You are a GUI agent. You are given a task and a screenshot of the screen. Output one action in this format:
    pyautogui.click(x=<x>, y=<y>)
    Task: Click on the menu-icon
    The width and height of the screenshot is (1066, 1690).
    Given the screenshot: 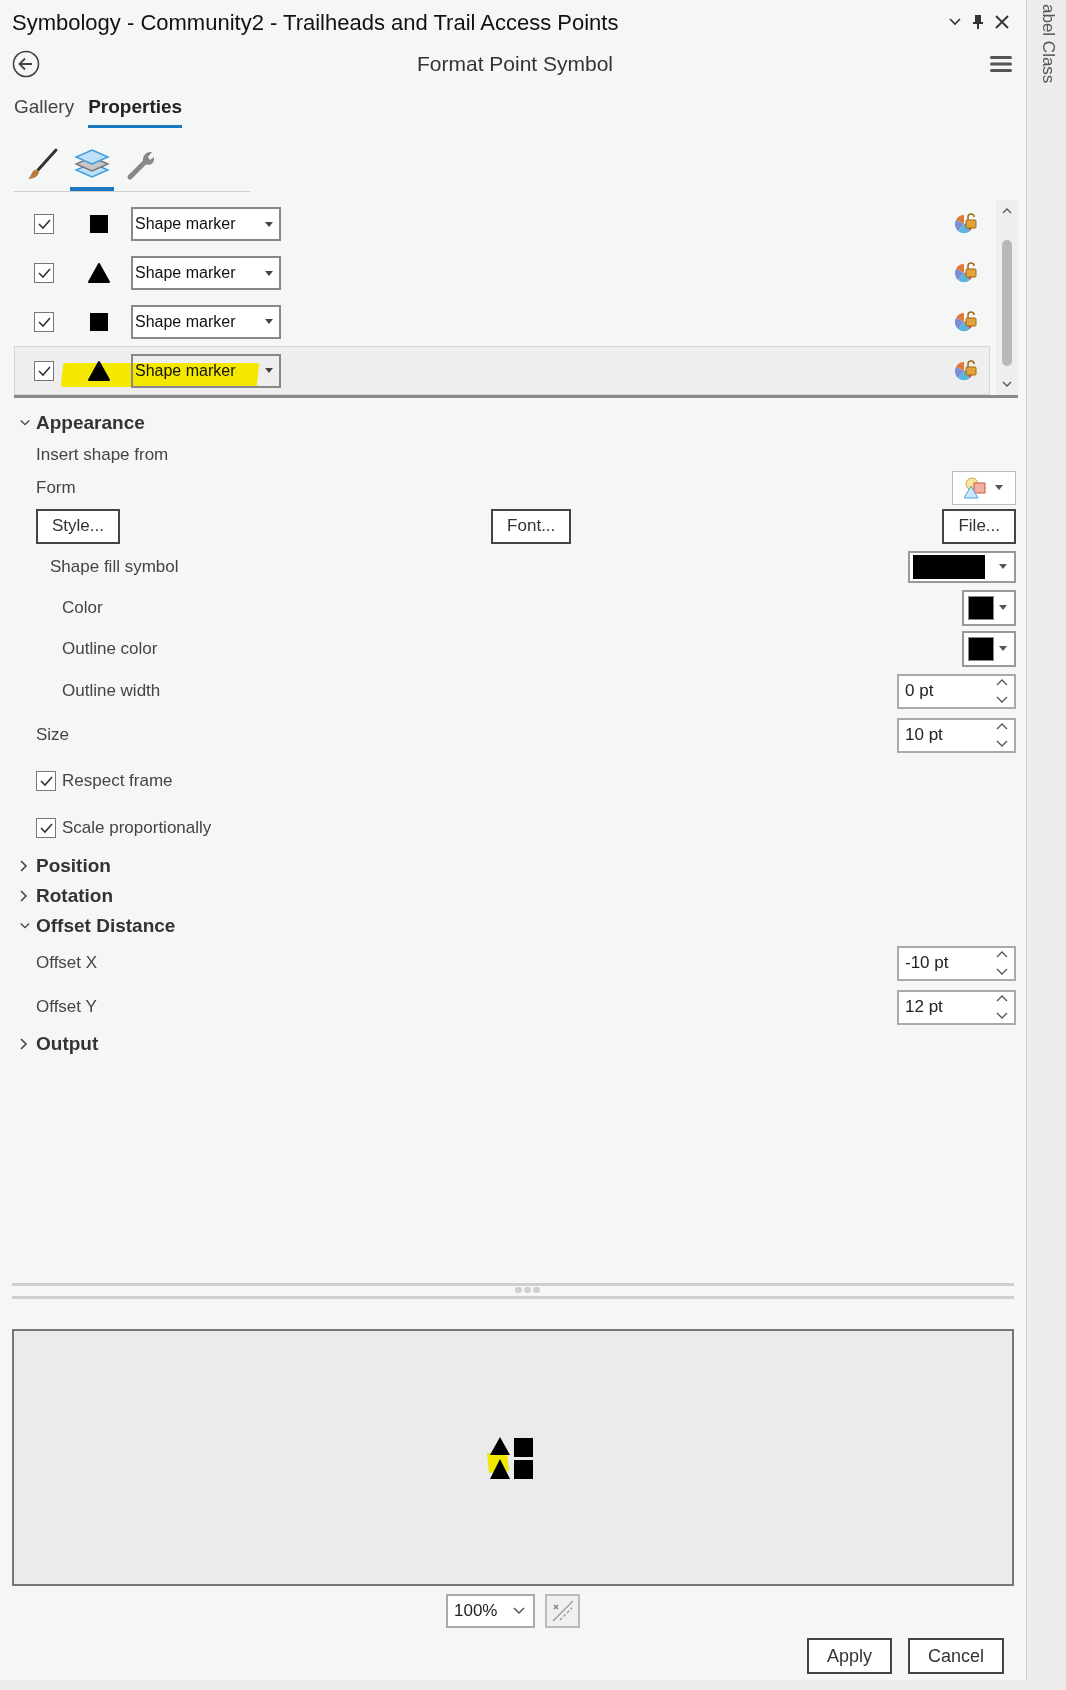 What is the action you would take?
    pyautogui.click(x=1001, y=64)
    